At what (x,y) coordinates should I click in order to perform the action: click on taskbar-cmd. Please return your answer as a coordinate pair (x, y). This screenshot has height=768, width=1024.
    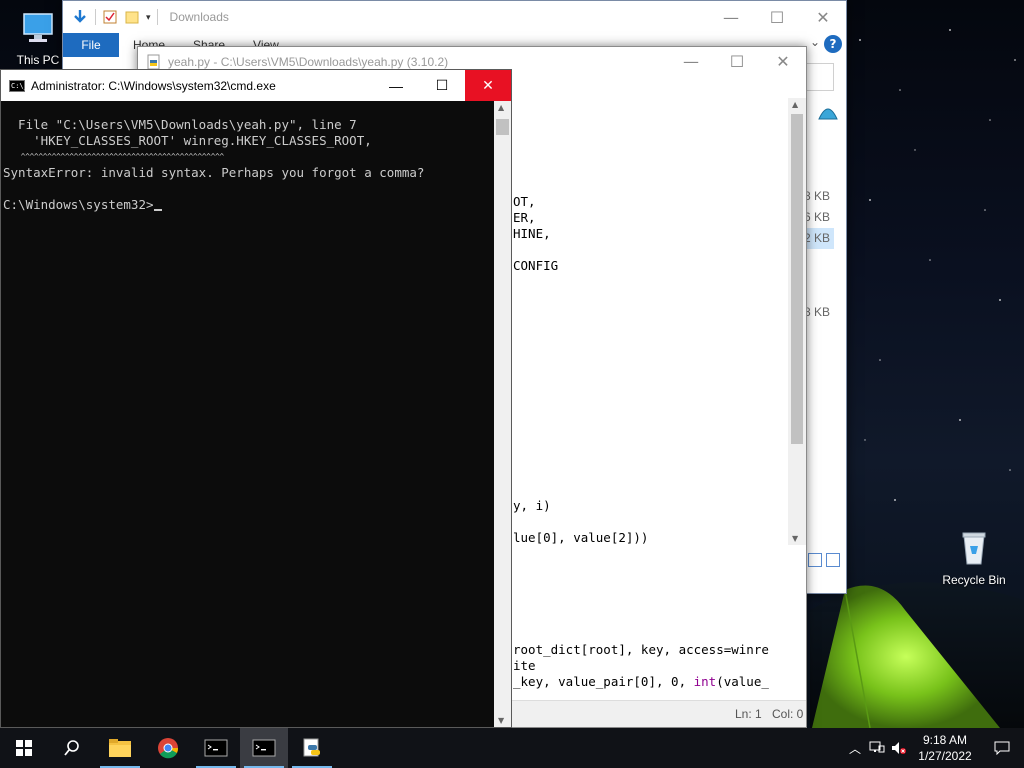
    Looking at the image, I should click on (216, 748).